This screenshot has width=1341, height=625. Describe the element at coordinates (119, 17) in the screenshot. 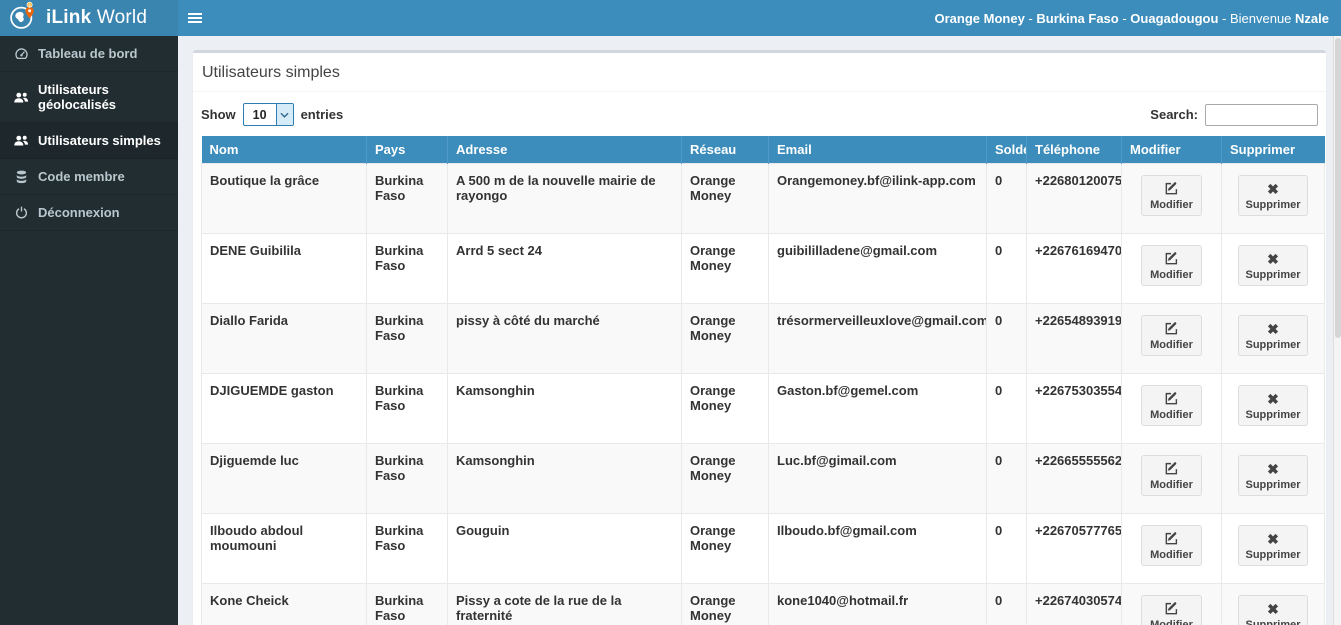

I see `brand-title-light: World` at that location.